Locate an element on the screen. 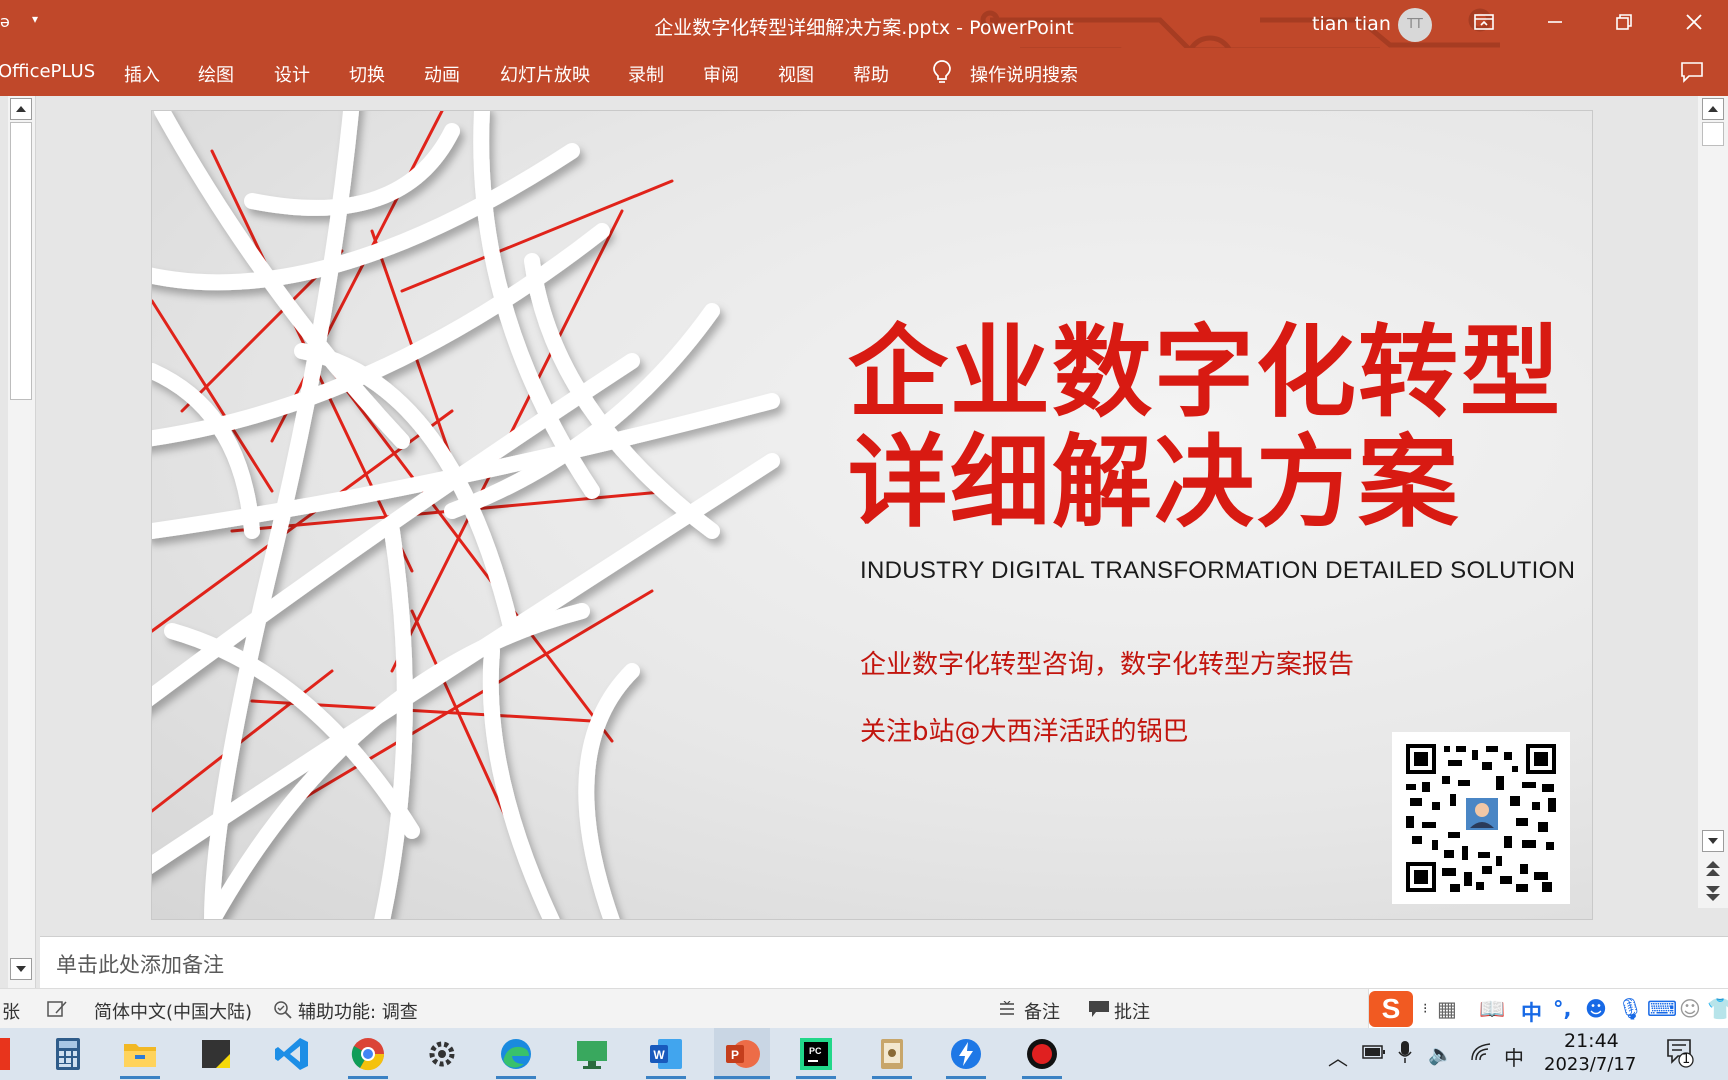 This screenshot has height=1080, width=1728. notification-count: 1 is located at coordinates (1686, 1059).